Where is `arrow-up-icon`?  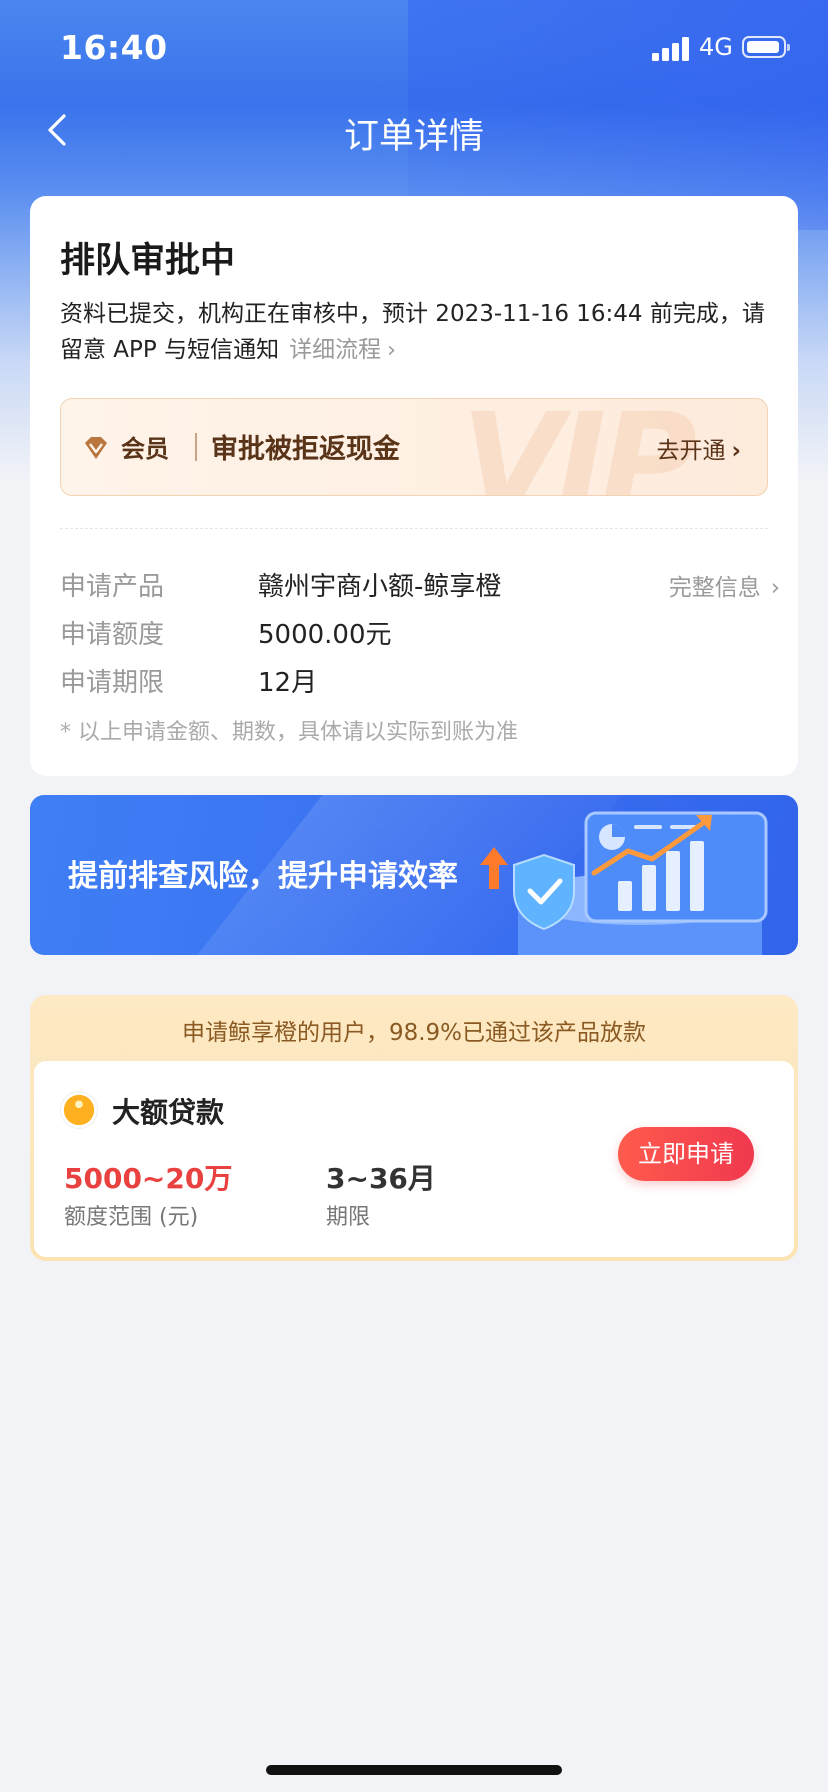 arrow-up-icon is located at coordinates (494, 868).